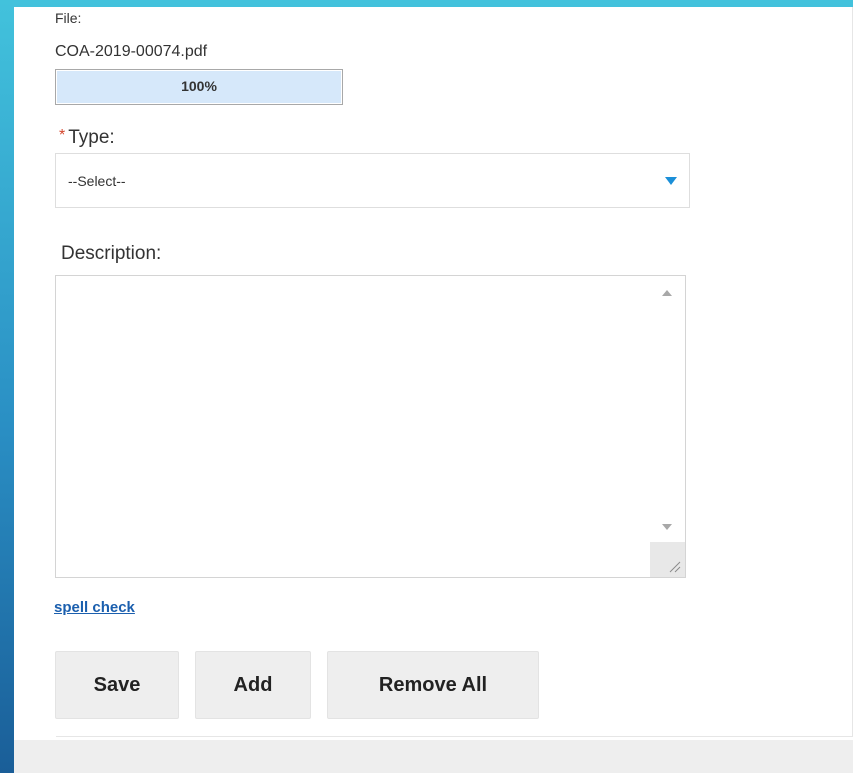  Describe the element at coordinates (131, 51) in the screenshot. I see `file-name: COA-2019-00074.pdf` at that location.